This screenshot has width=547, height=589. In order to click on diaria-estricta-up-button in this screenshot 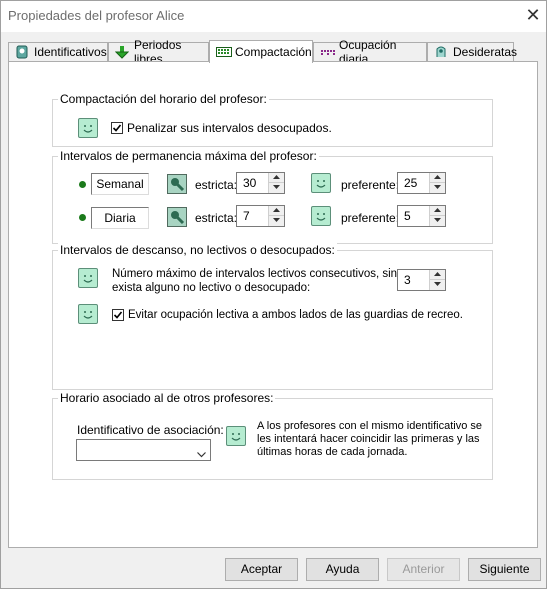, I will do `click(276, 211)`.